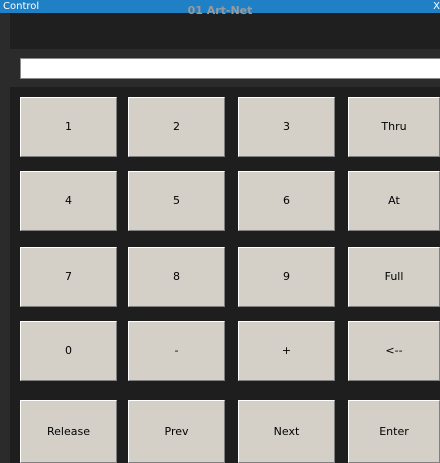  I want to click on key-backspace: <--, so click(394, 351).